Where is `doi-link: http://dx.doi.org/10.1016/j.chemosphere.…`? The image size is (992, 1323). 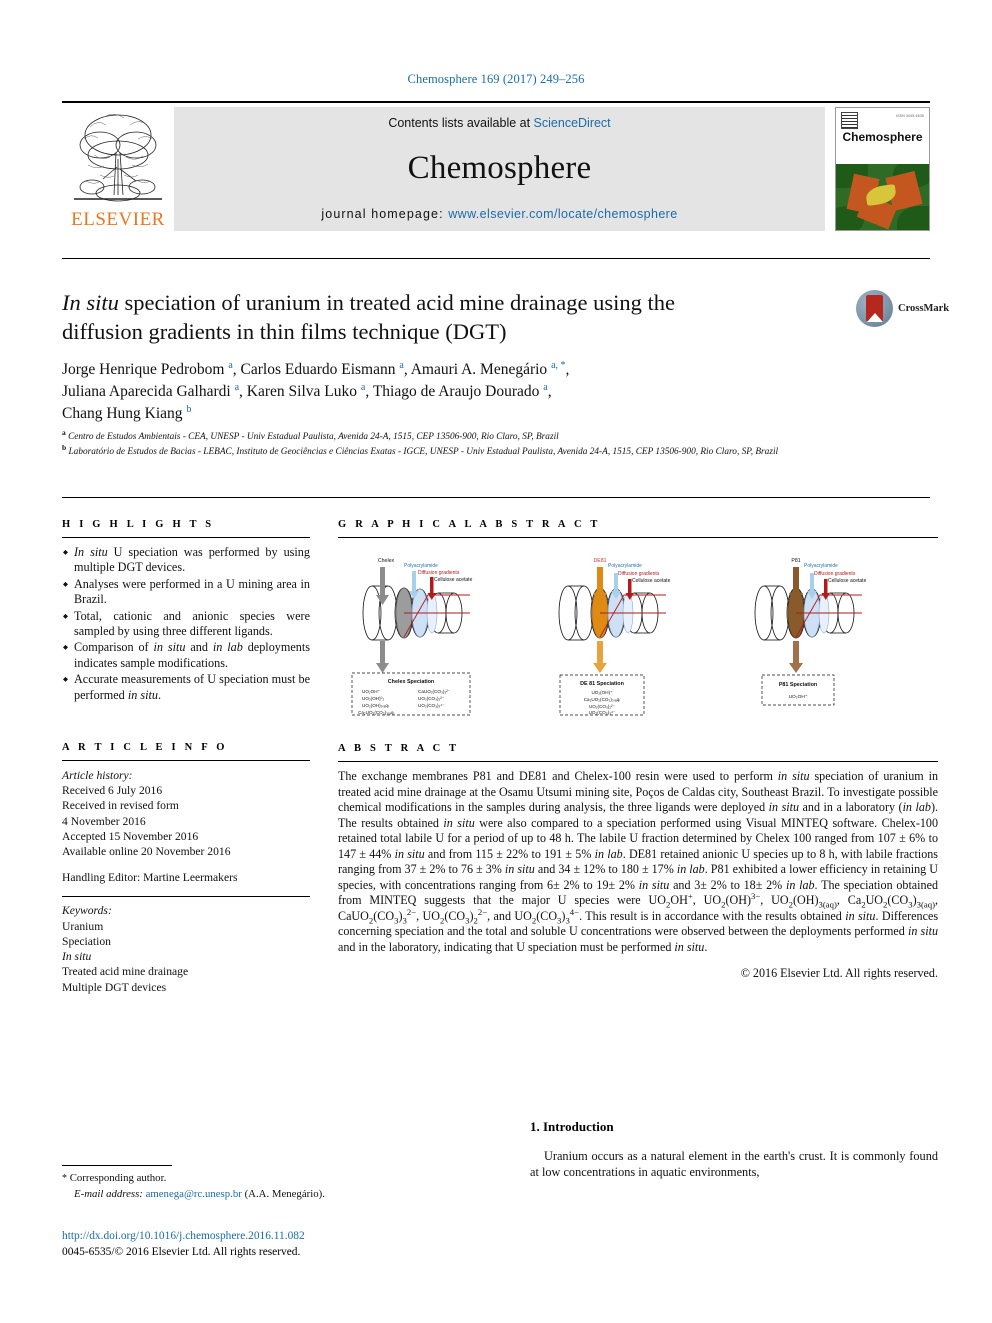 doi-link: http://dx.doi.org/10.1016/j.chemosphere.… is located at coordinates (312, 1237).